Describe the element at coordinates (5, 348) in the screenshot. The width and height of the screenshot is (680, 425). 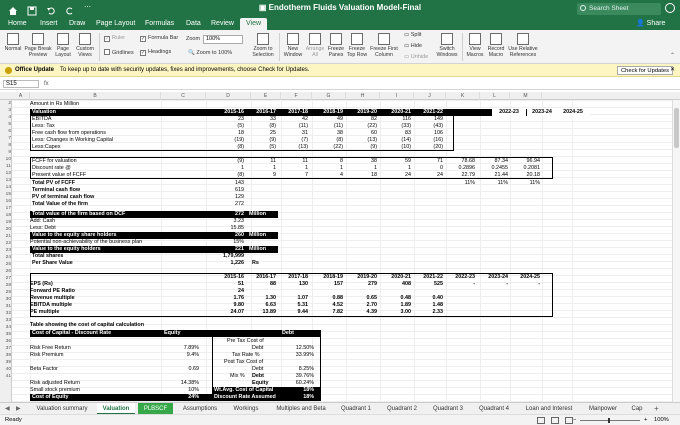
I see `row-header: 37` at that location.